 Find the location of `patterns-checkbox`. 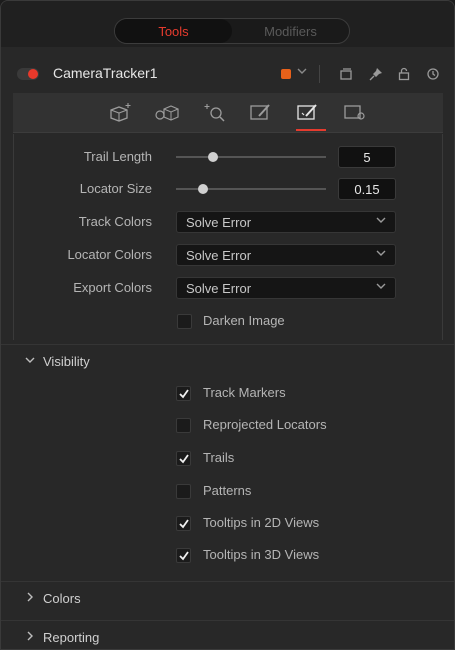

patterns-checkbox is located at coordinates (183, 491).